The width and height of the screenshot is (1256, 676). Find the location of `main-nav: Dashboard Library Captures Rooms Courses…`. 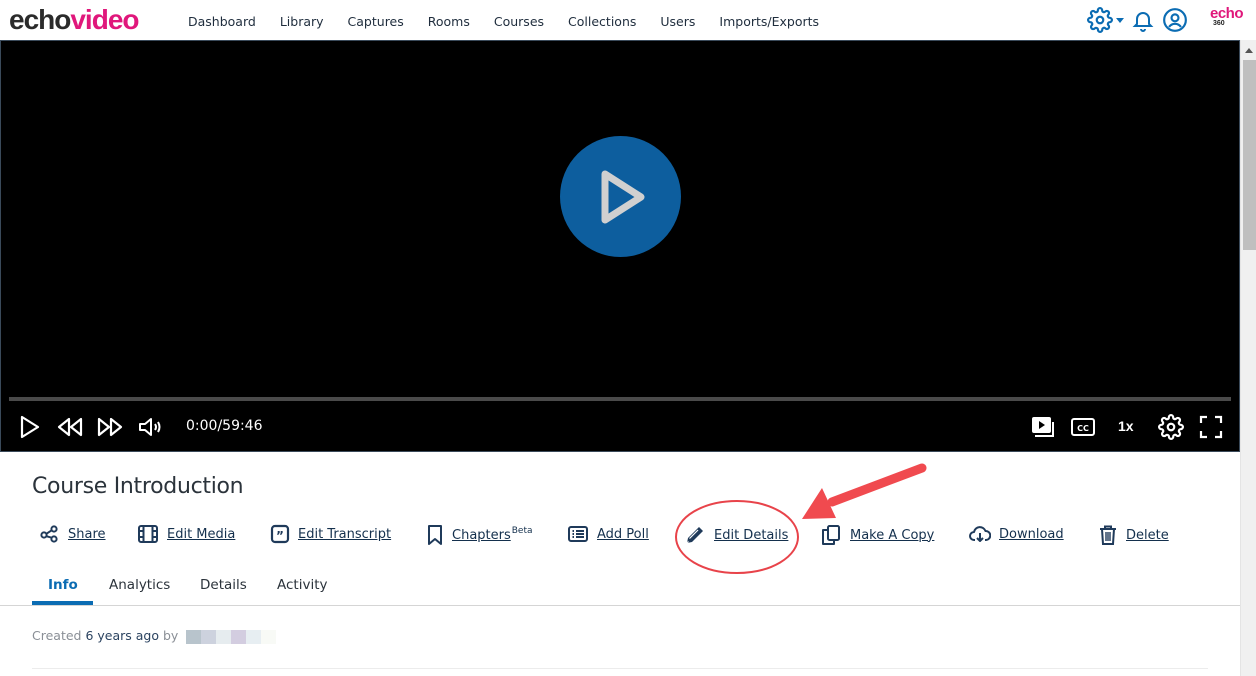

main-nav: Dashboard Library Captures Rooms Courses… is located at coordinates (515, 21).